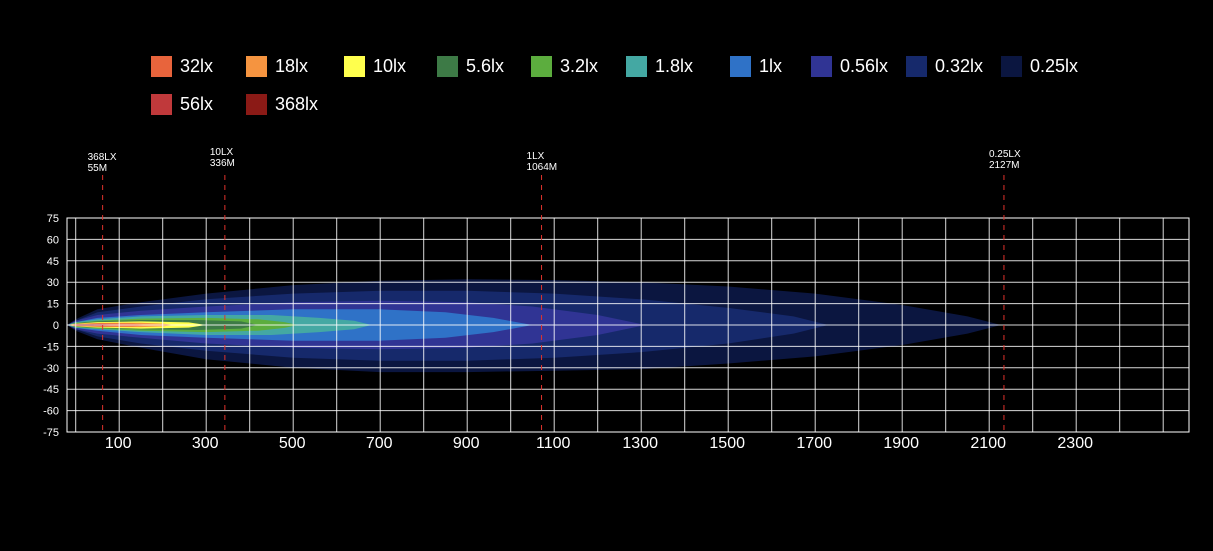  Describe the element at coordinates (51, 390) in the screenshot. I see `y-tick-label: -45` at that location.